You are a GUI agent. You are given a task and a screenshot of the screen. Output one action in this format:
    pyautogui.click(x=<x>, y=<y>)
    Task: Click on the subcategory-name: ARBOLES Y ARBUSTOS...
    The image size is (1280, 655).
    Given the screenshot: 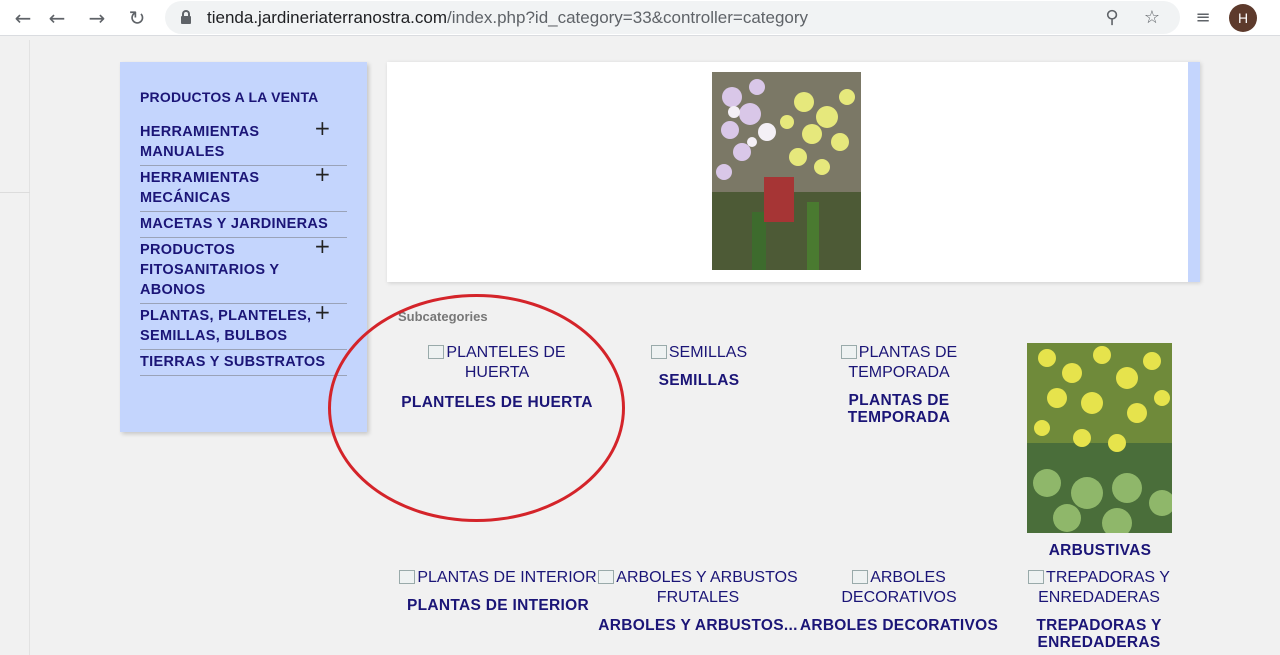 What is the action you would take?
    pyautogui.click(x=698, y=625)
    